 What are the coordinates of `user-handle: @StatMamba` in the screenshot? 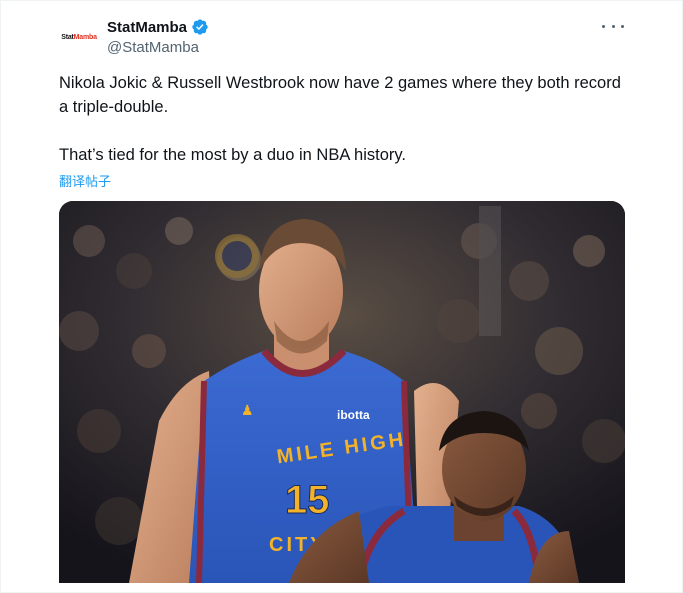 It's located at (158, 47).